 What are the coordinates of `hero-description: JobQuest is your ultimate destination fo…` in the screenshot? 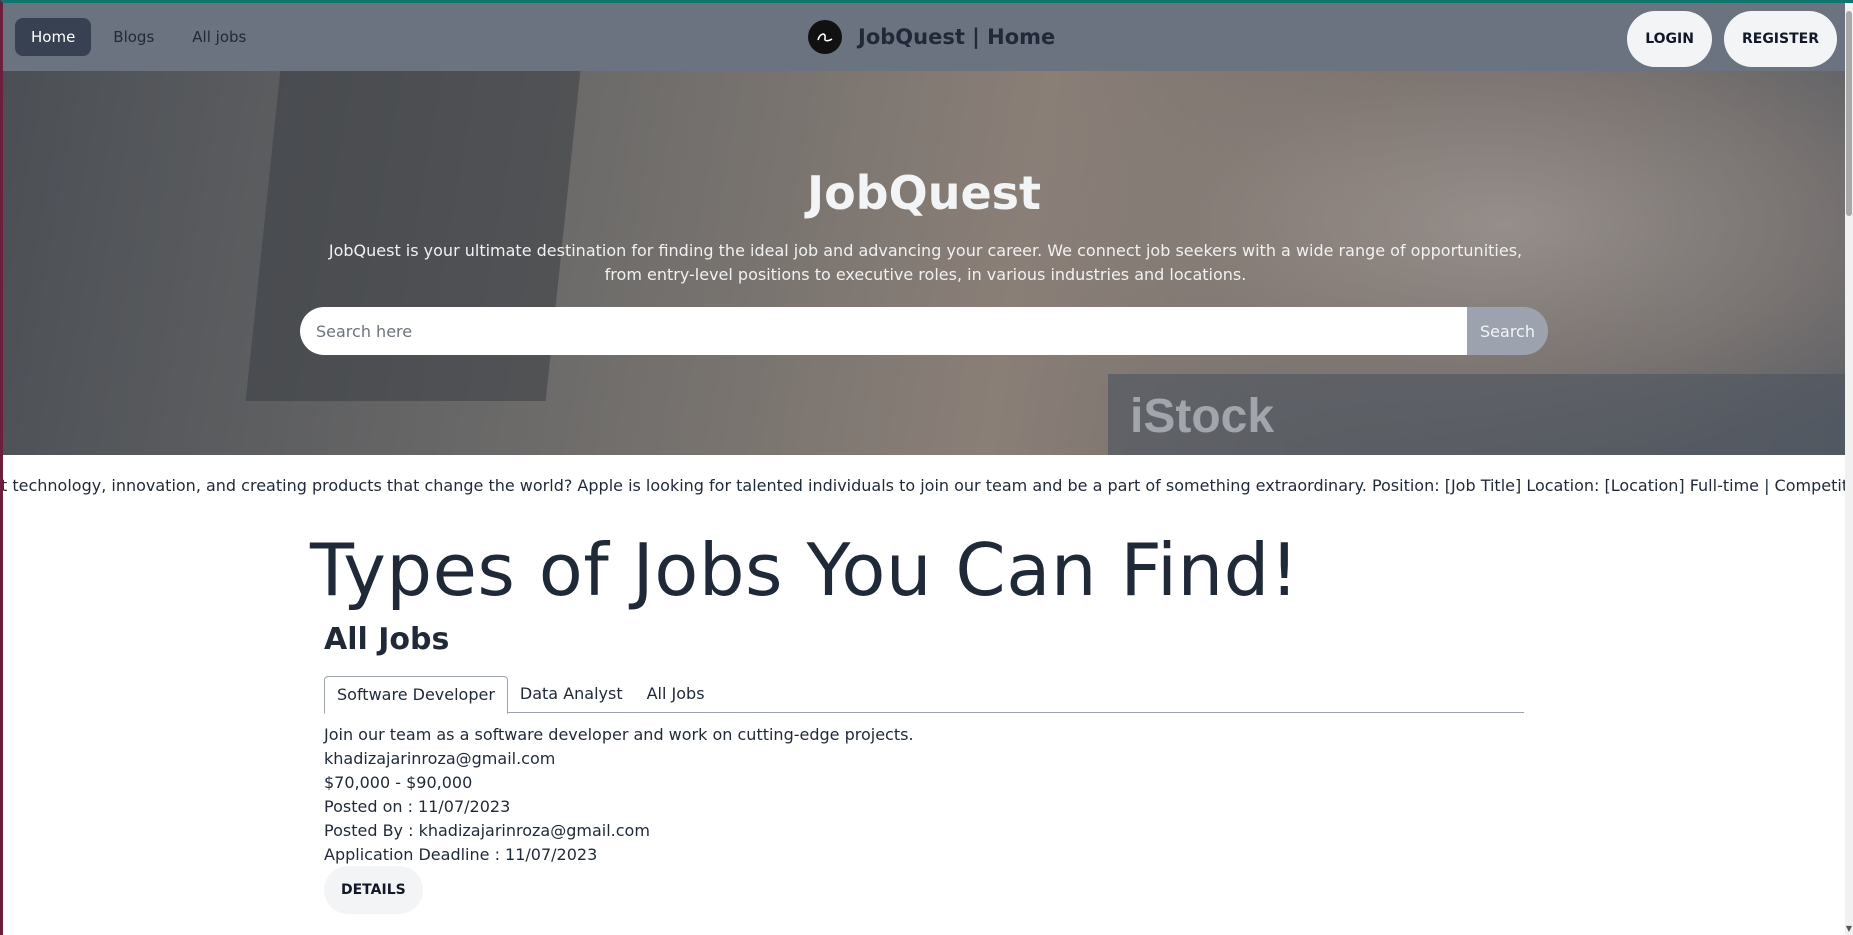 It's located at (925, 262).